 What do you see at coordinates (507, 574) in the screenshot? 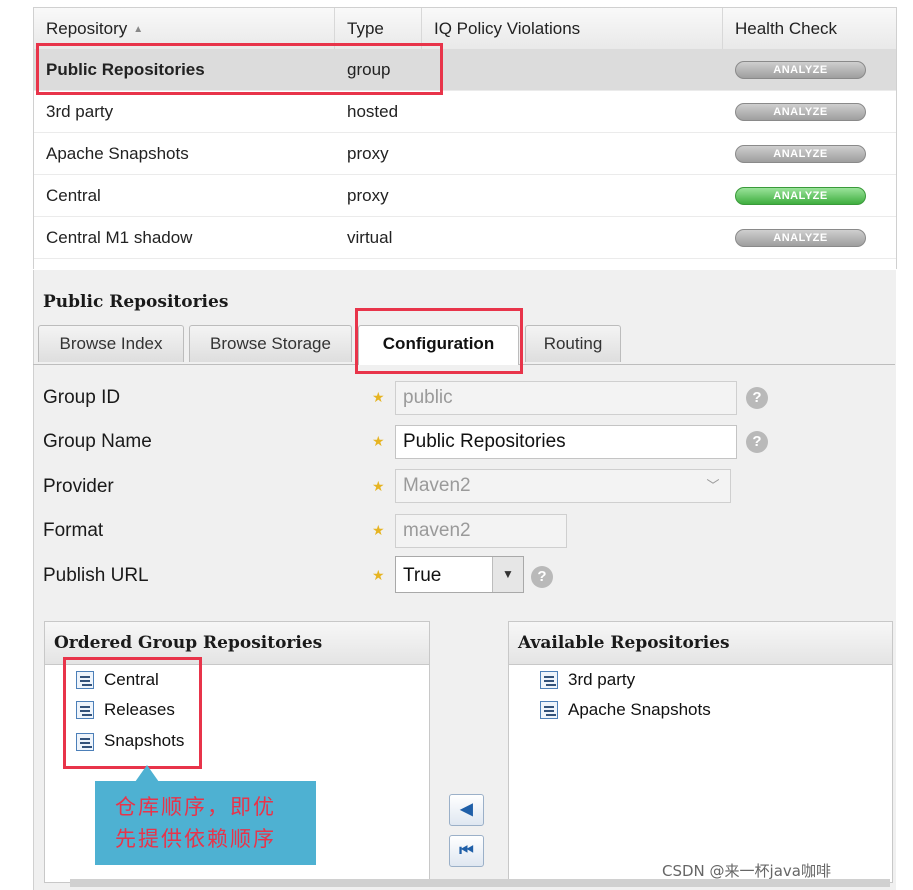
I see `chevron-down-icon: ▼` at bounding box center [507, 574].